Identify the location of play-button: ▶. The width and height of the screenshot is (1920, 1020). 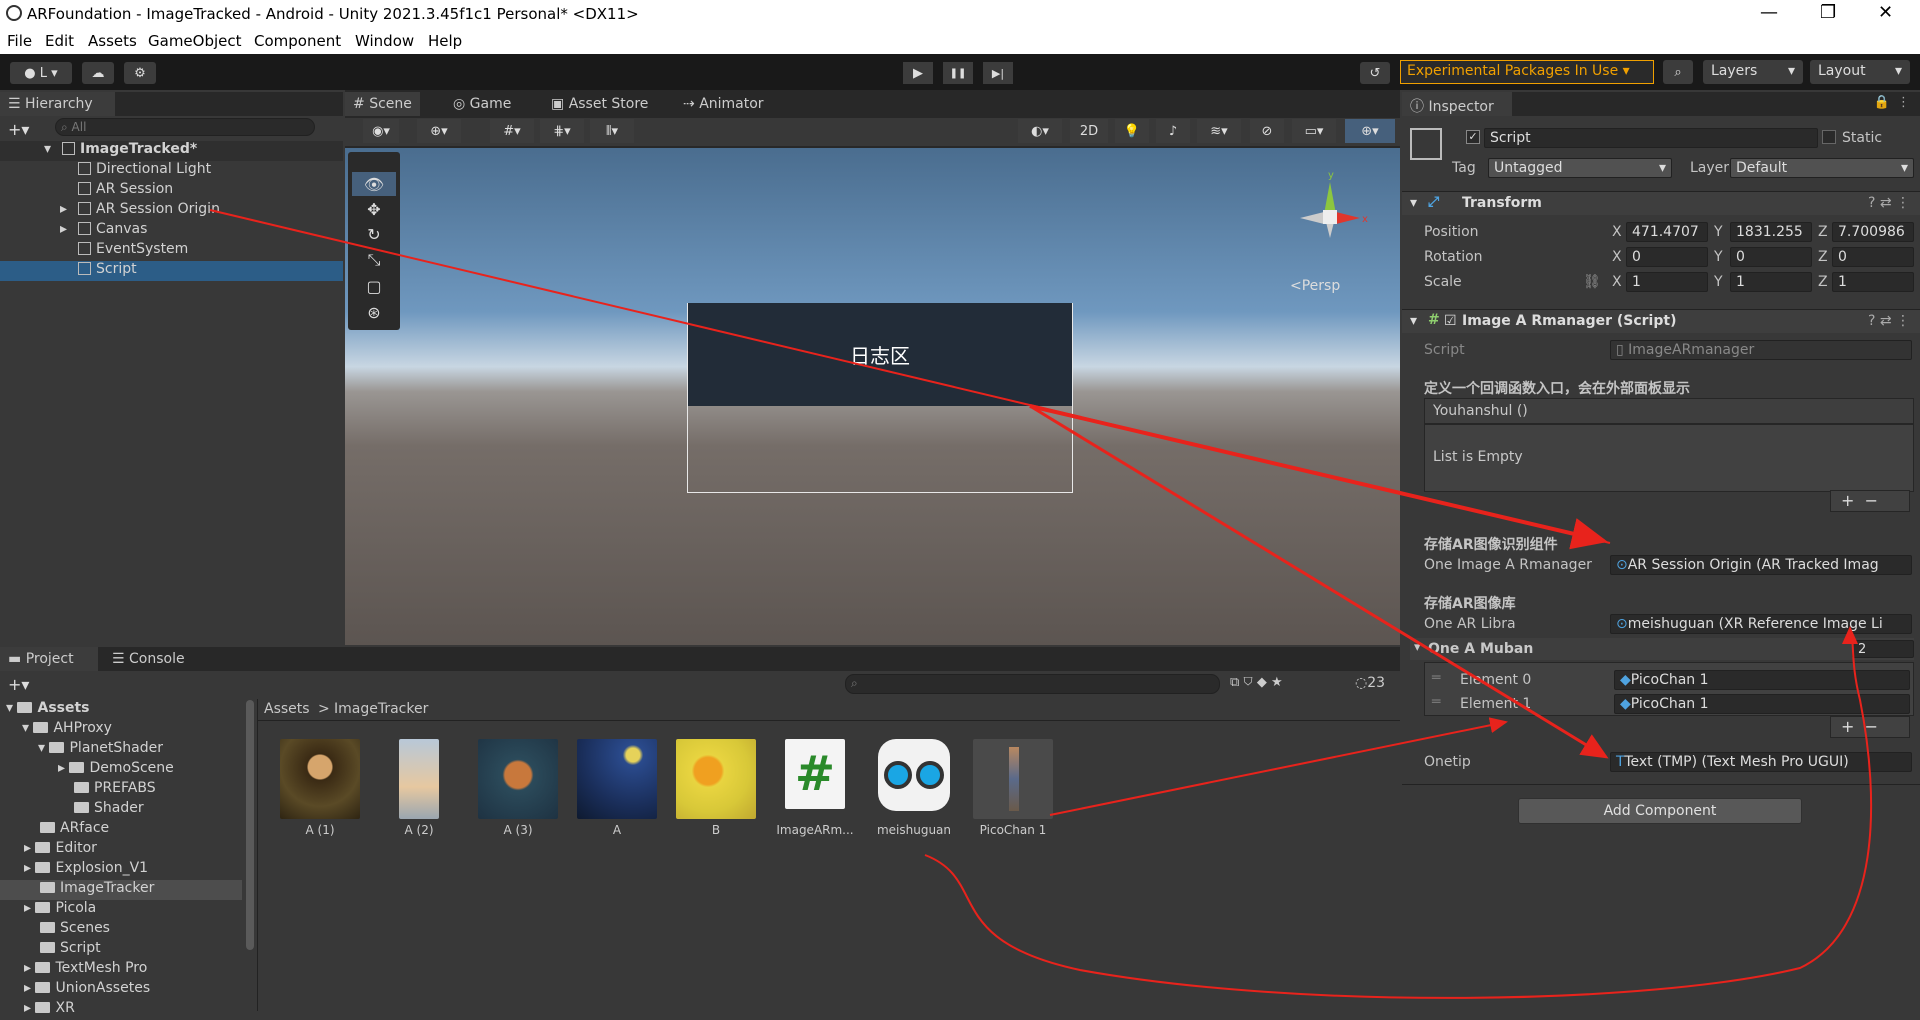
(918, 73).